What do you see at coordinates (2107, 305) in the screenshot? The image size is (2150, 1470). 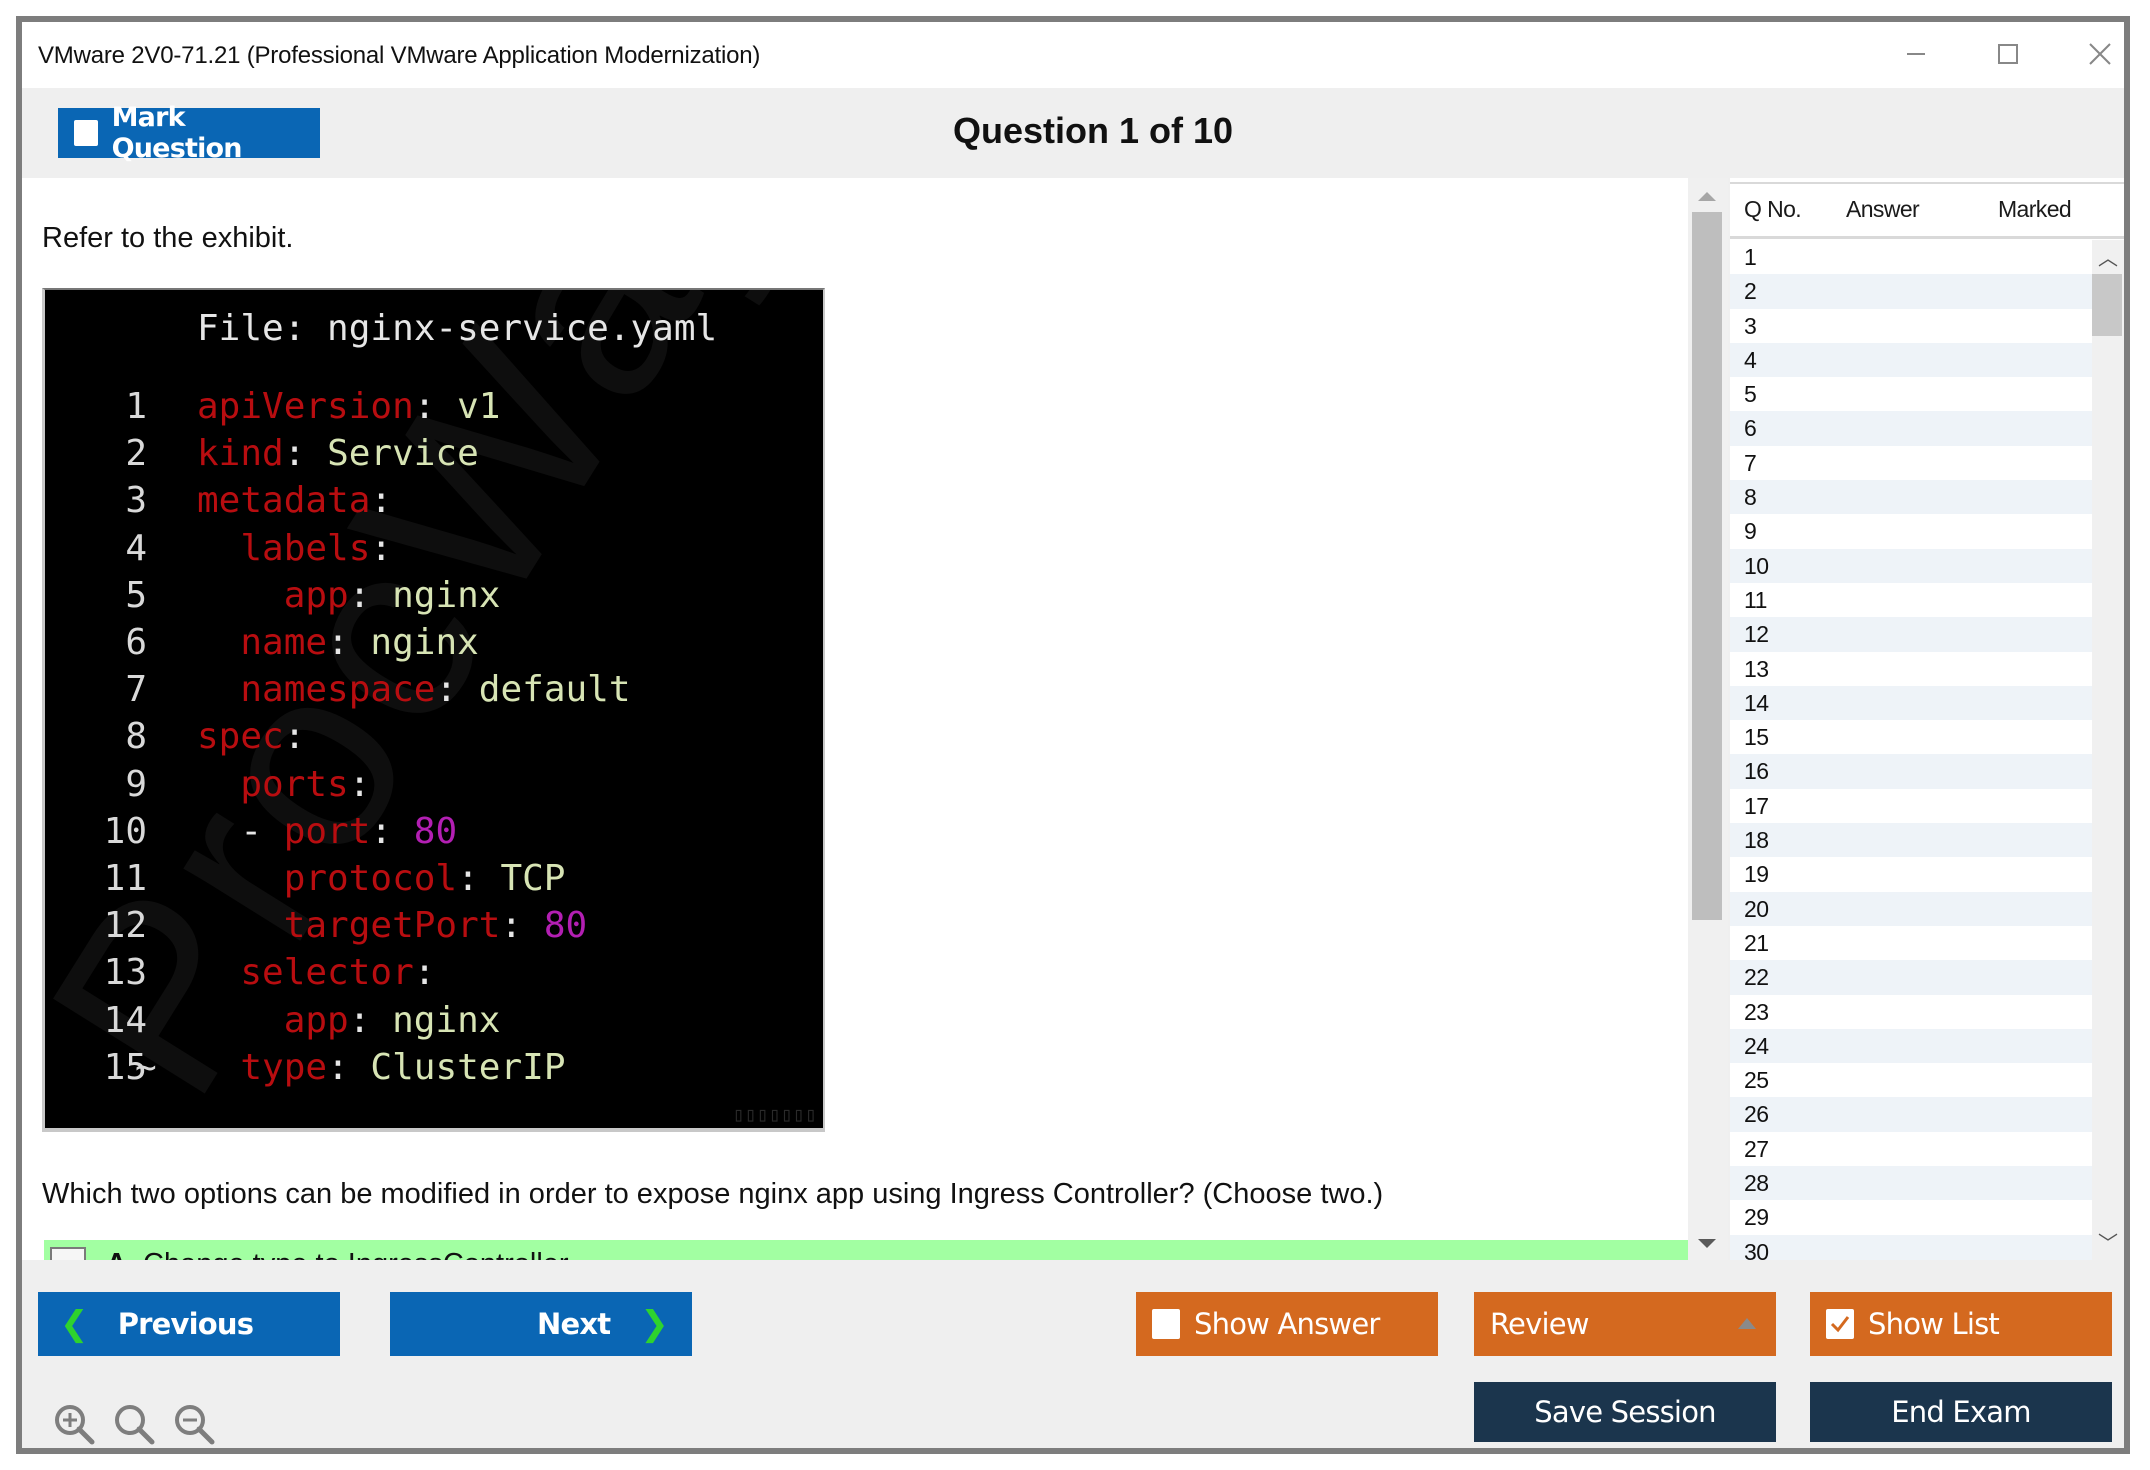 I see `question-list-scroll-thumb` at bounding box center [2107, 305].